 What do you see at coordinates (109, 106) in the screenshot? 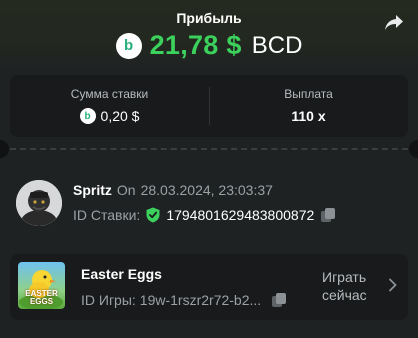
I see `bet-amount-stat: Сумма ставки b 0,20 $` at bounding box center [109, 106].